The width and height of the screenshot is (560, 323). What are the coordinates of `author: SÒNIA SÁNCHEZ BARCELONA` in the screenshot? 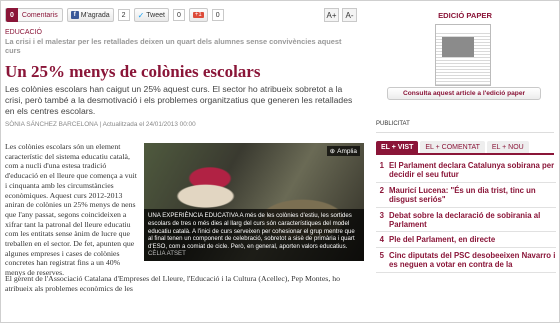 It's located at (51, 124).